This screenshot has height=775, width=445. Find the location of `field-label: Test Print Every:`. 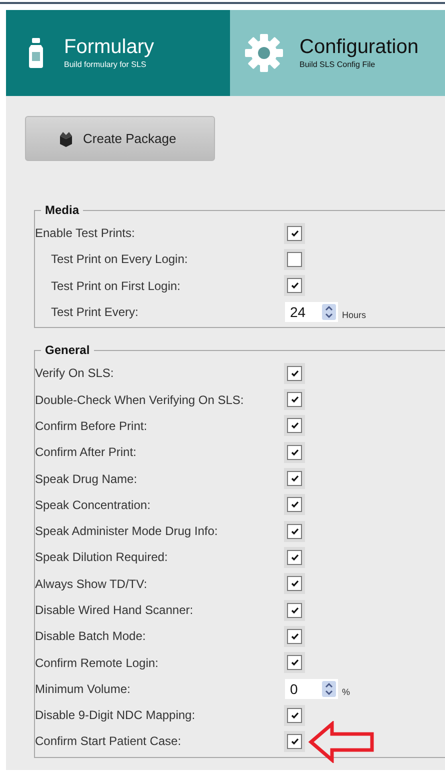

field-label: Test Print Every: is located at coordinates (95, 312).